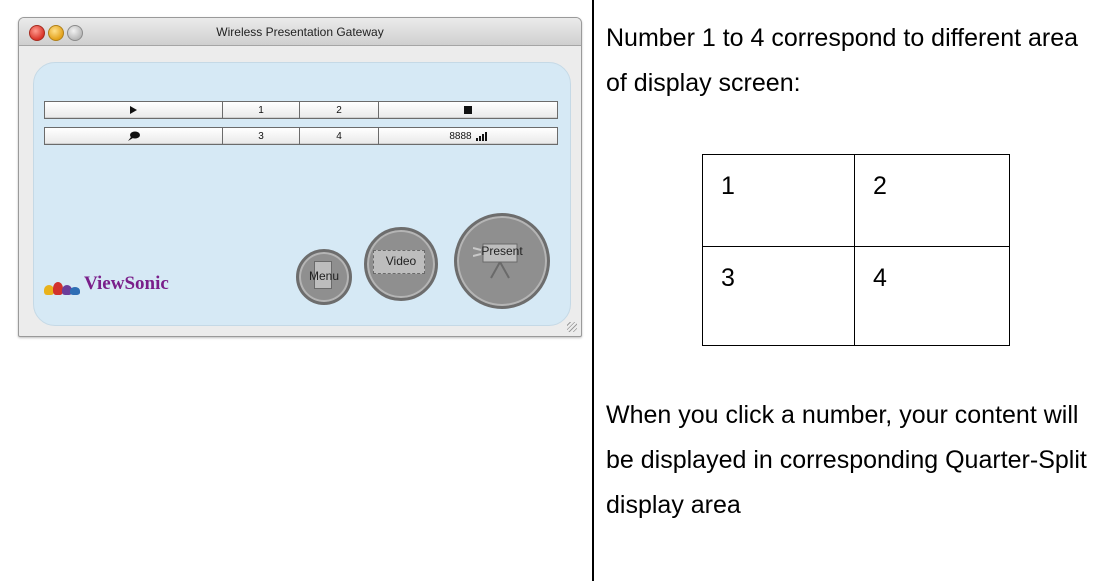 Image resolution: width=1111 pixels, height=581 pixels. I want to click on stop-button, so click(468, 110).